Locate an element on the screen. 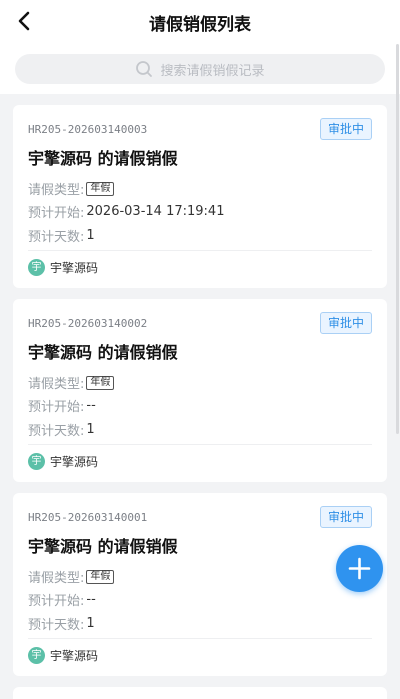 Image resolution: width=400 pixels, height=699 pixels. add-button is located at coordinates (359, 568).